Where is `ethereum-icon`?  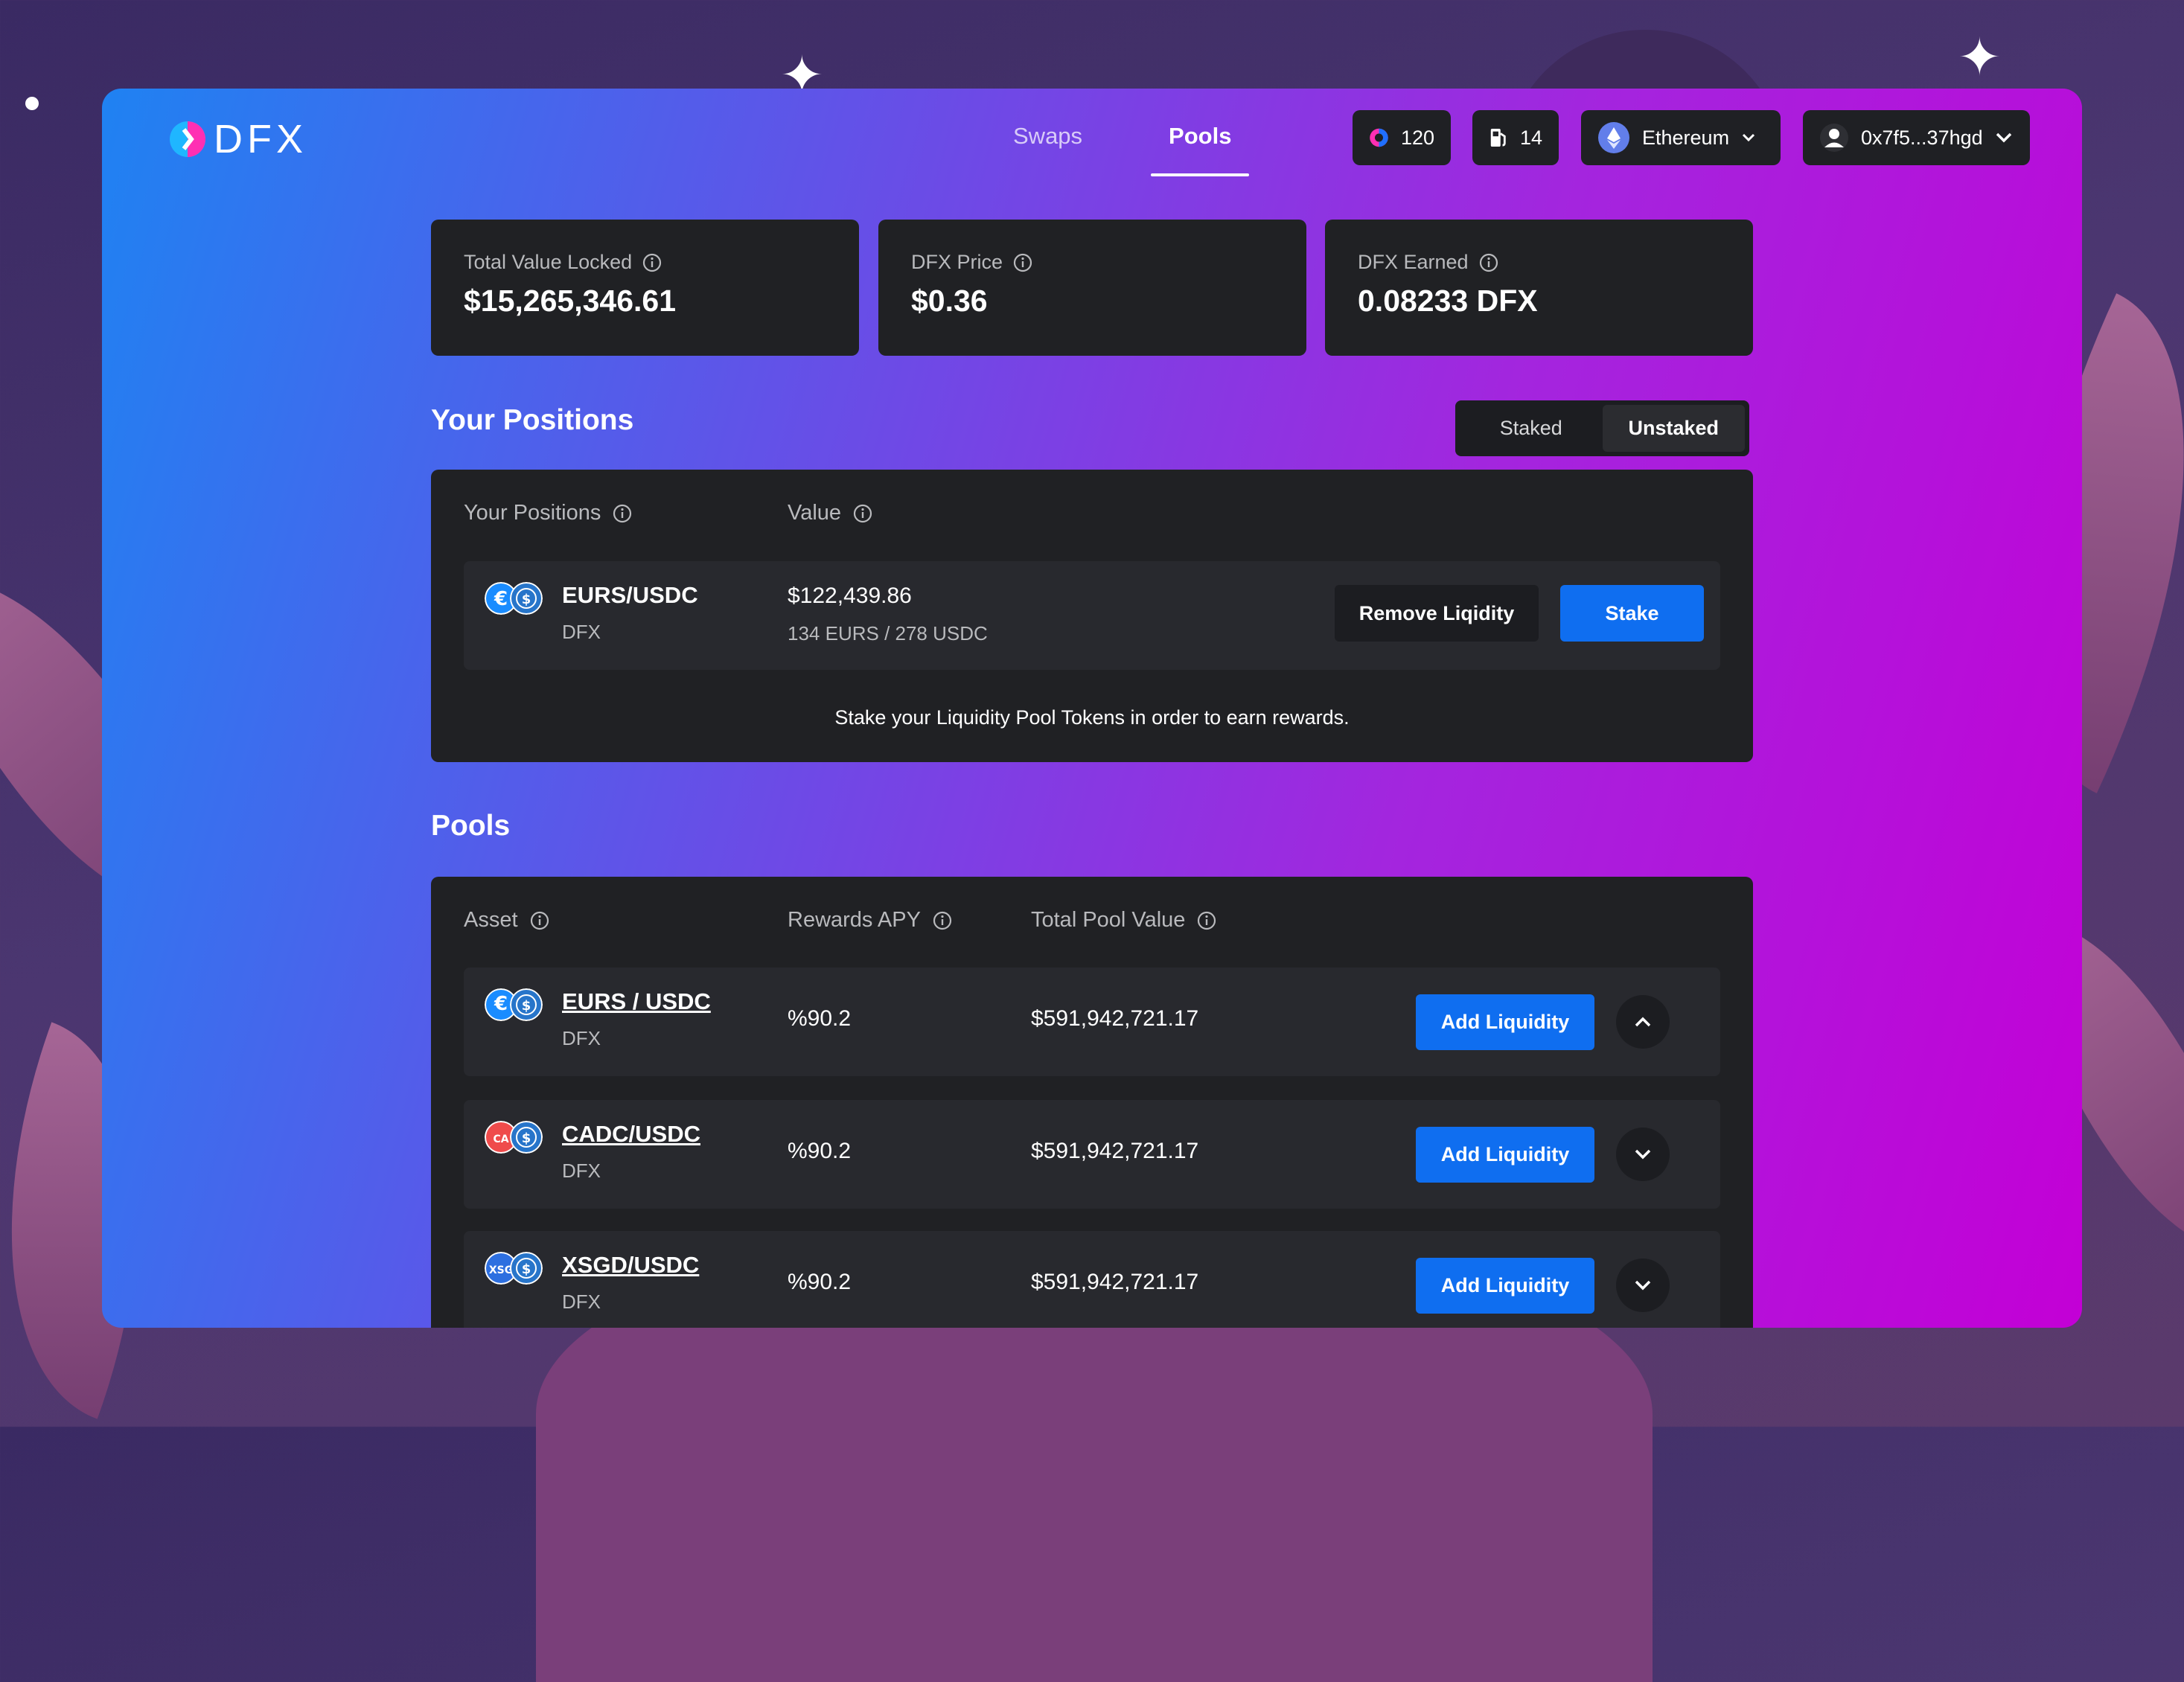 ethereum-icon is located at coordinates (1613, 137).